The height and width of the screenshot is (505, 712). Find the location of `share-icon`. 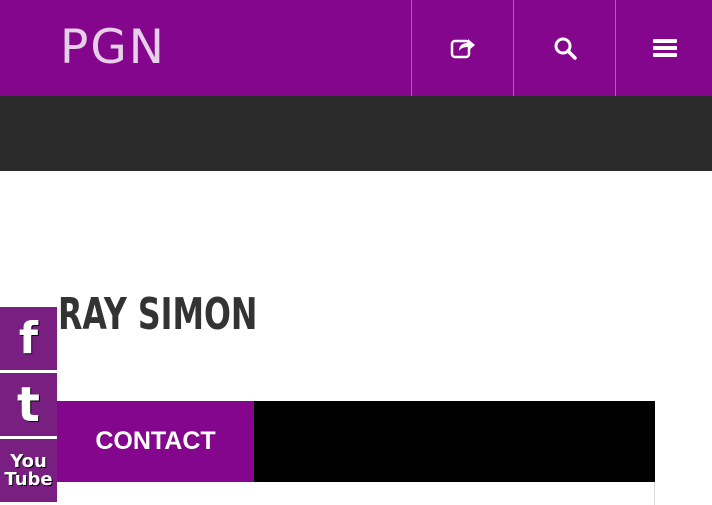

share-icon is located at coordinates (463, 48).